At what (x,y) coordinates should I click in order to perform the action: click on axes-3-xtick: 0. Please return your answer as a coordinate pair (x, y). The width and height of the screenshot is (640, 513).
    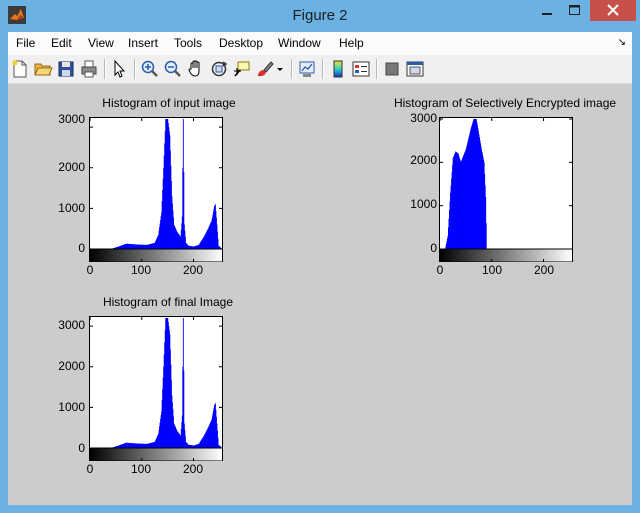
    Looking at the image, I should click on (90, 469).